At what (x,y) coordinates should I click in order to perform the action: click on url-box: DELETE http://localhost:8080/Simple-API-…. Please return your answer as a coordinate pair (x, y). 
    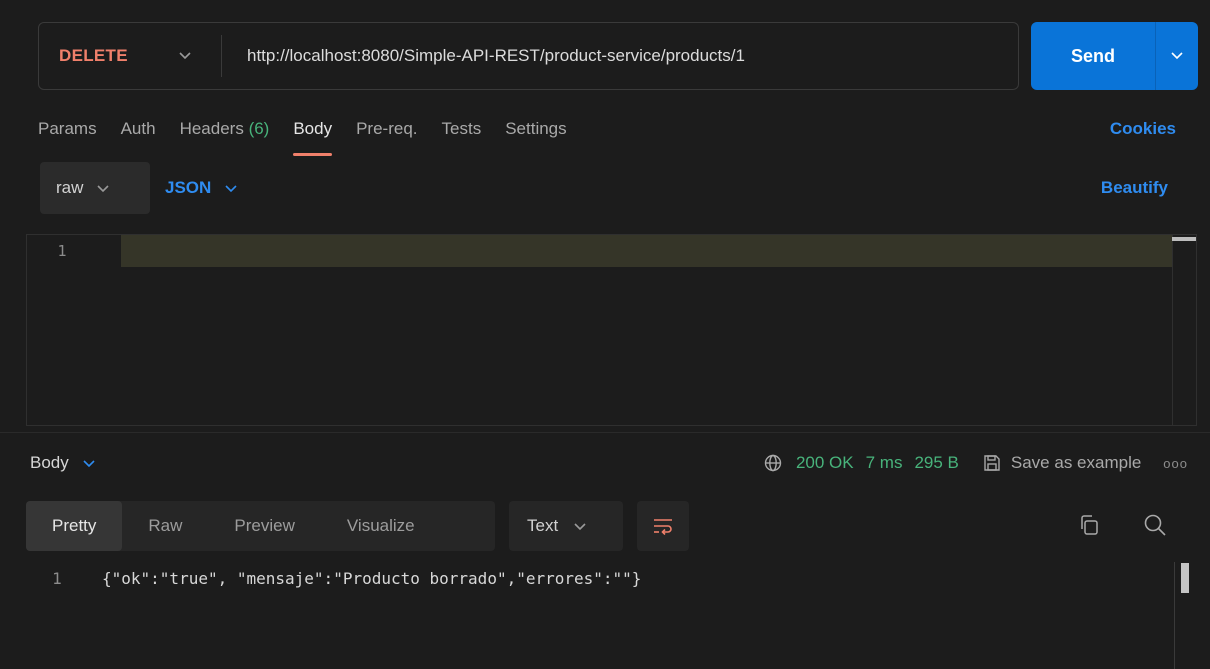
    Looking at the image, I should click on (528, 56).